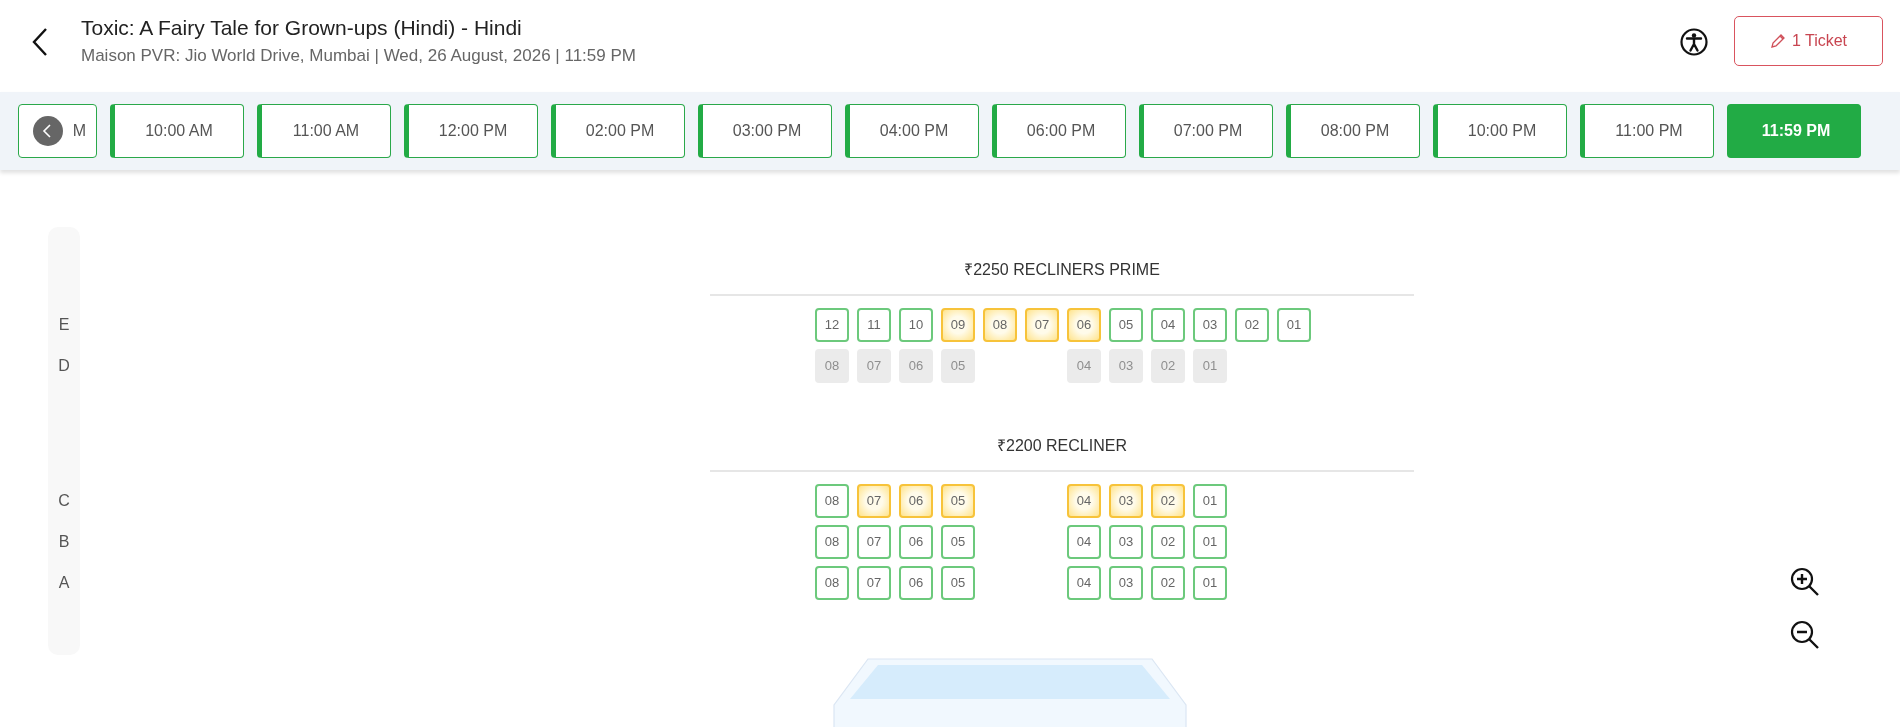 This screenshot has height=727, width=1900. What do you see at coordinates (916, 324) in the screenshot?
I see `seat: 10` at bounding box center [916, 324].